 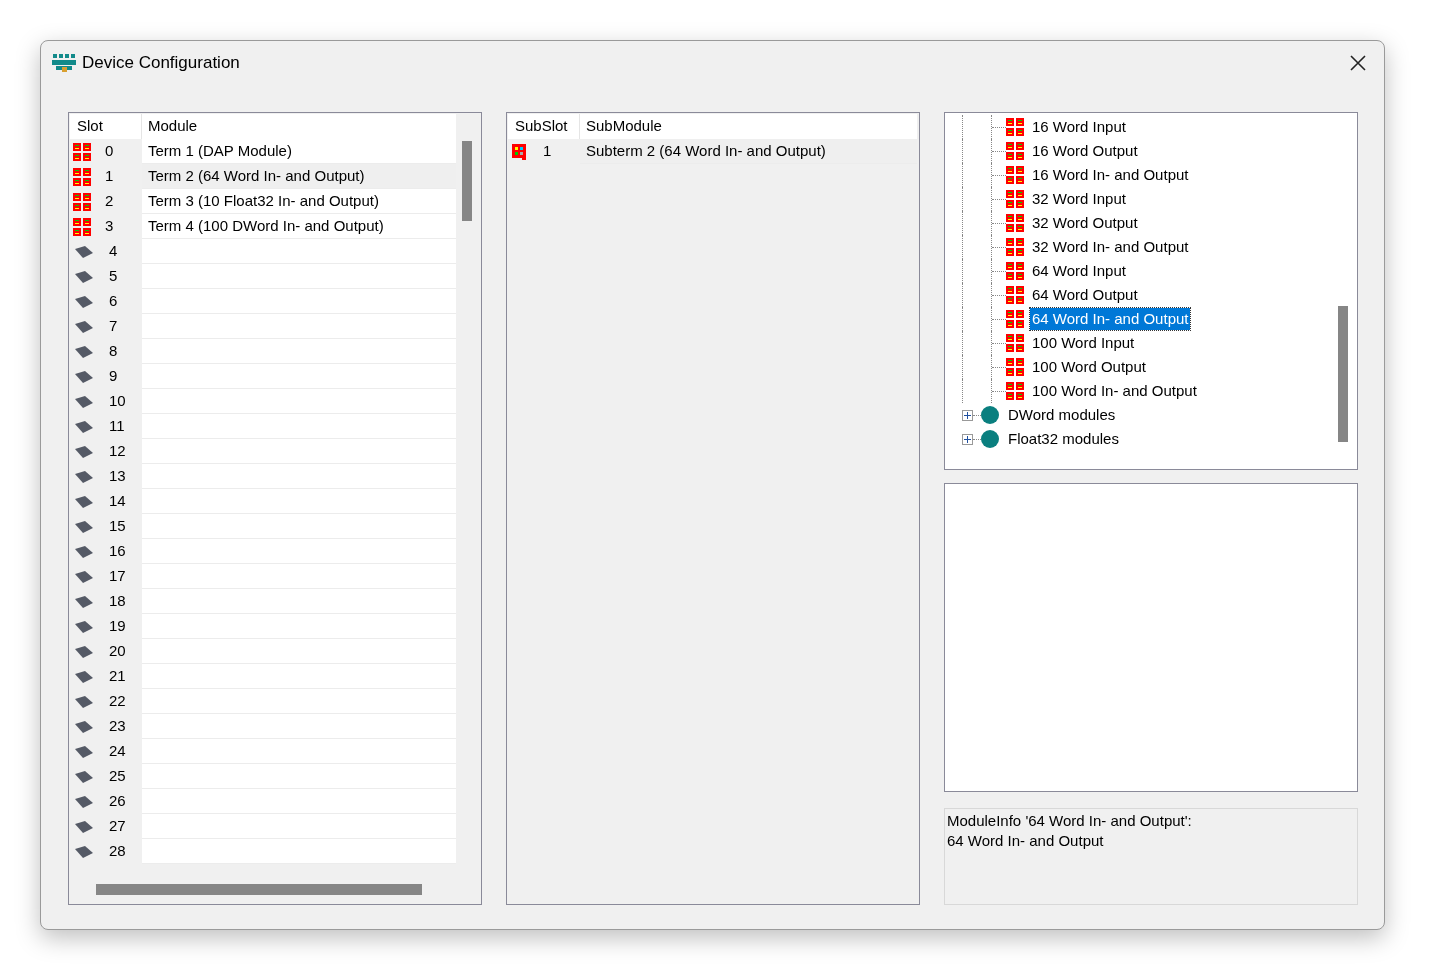 I want to click on close-icon, so click(x=1358, y=63).